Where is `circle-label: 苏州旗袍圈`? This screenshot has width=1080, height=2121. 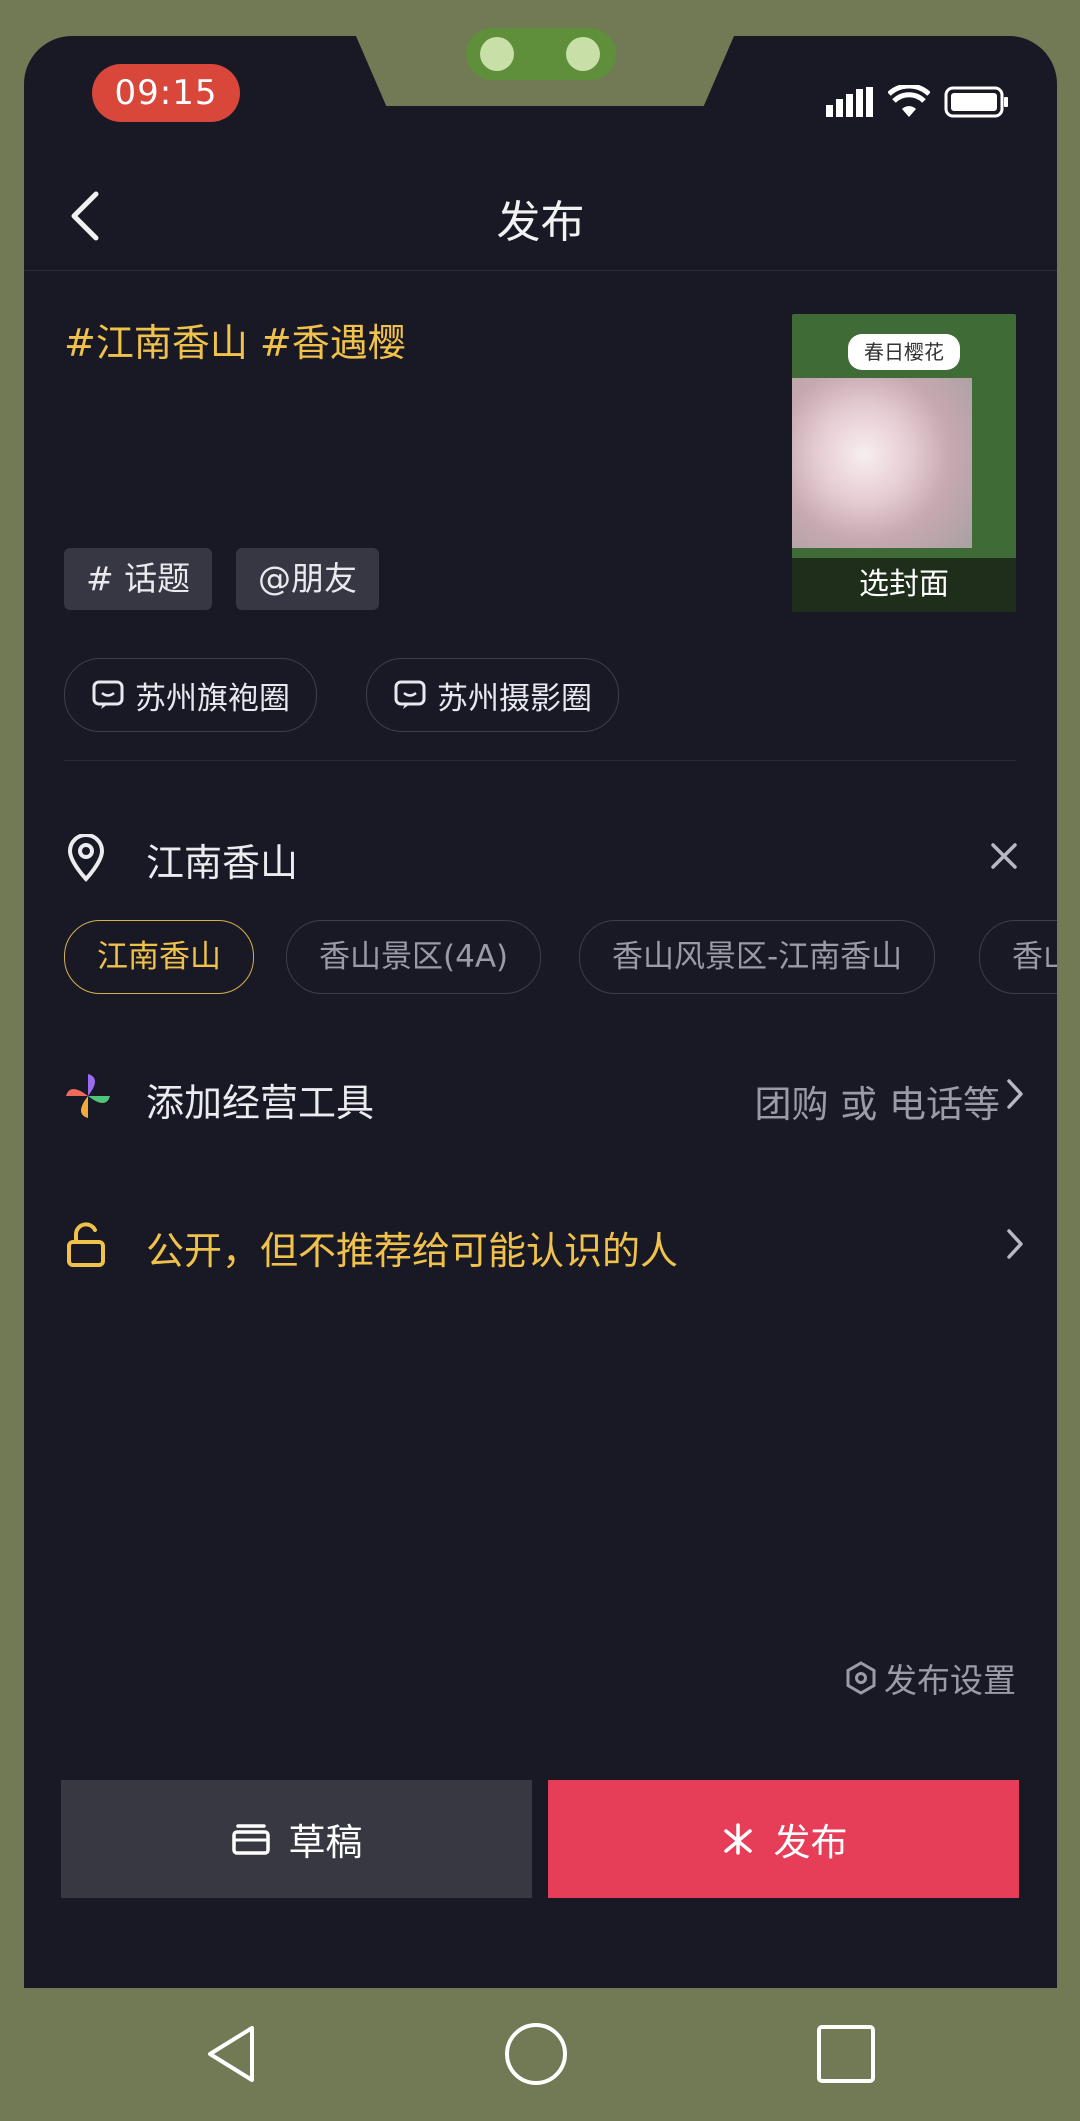
circle-label: 苏州旗袍圈 is located at coordinates (212, 698).